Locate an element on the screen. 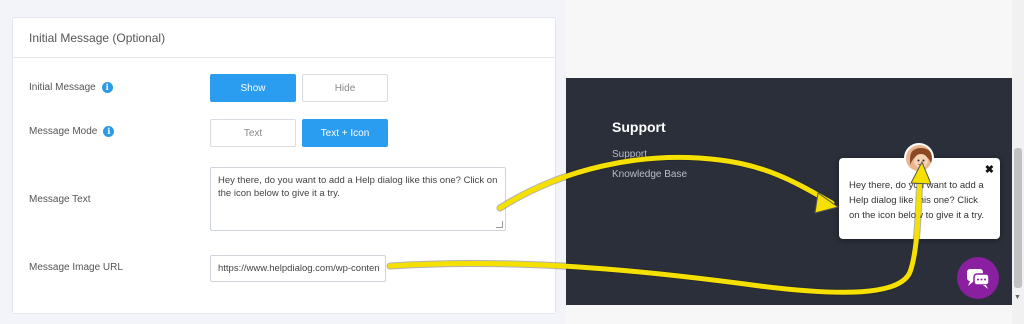 Image resolution: width=1024 pixels, height=324 pixels. message-text-label: Message Text is located at coordinates (60, 199).